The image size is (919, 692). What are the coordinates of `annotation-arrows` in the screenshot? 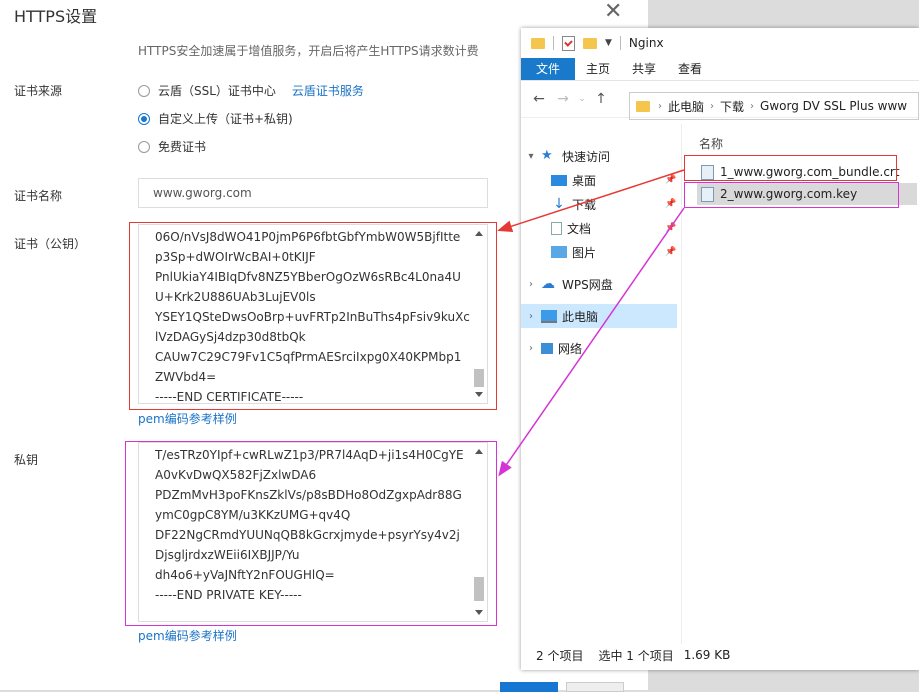 It's located at (591, 323).